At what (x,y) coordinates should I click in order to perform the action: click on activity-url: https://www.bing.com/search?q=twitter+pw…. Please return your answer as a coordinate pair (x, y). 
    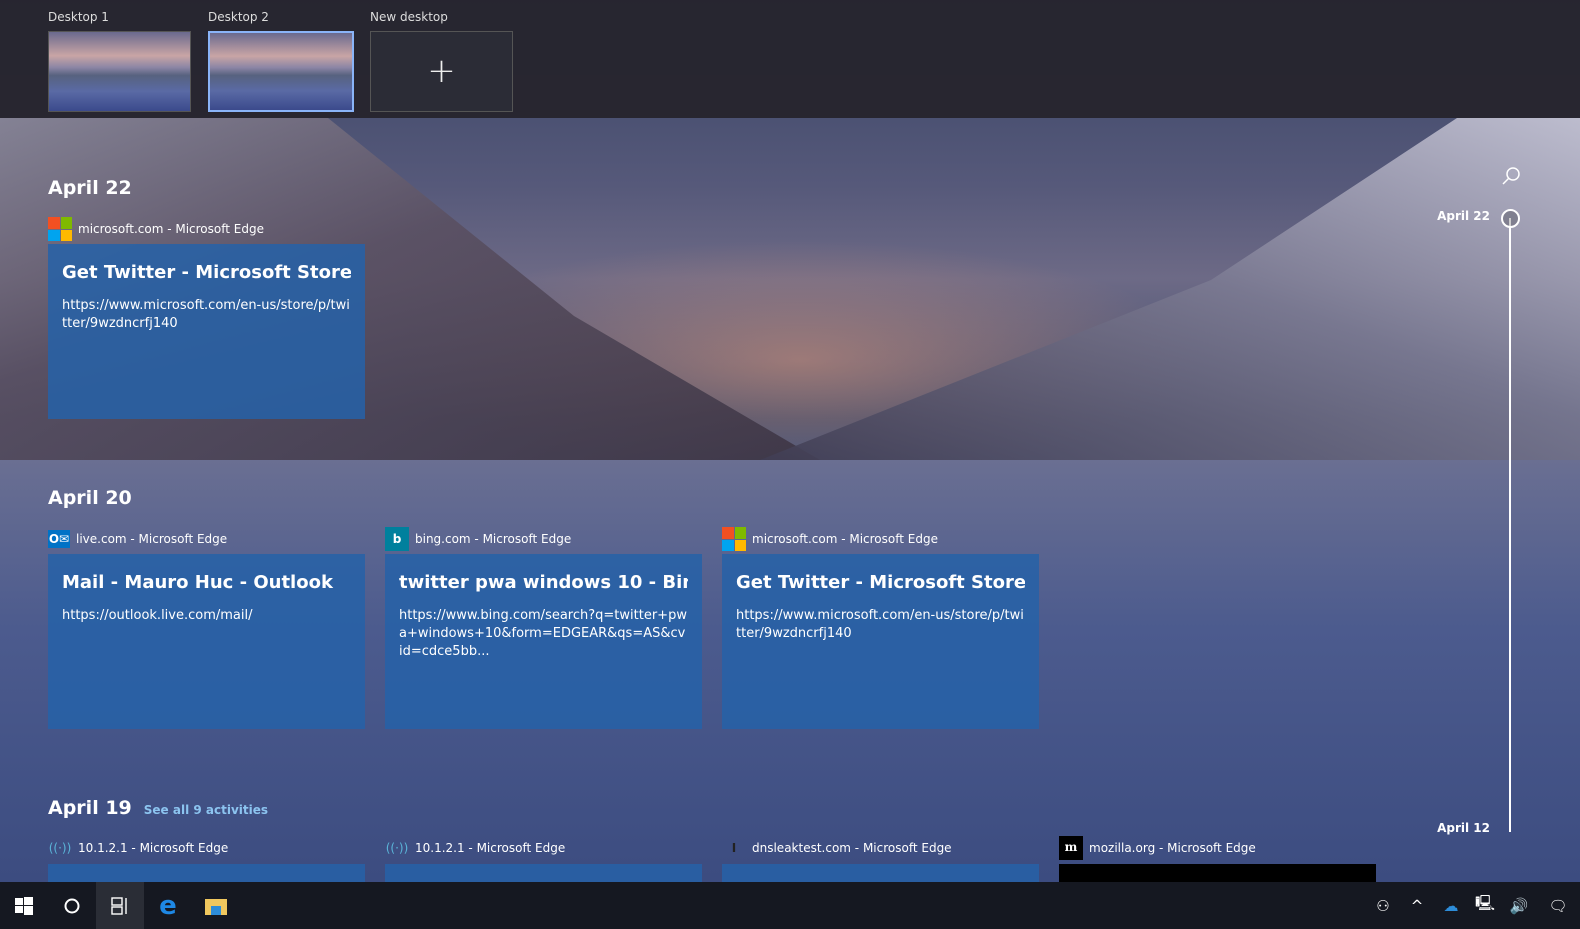
    Looking at the image, I should click on (543, 633).